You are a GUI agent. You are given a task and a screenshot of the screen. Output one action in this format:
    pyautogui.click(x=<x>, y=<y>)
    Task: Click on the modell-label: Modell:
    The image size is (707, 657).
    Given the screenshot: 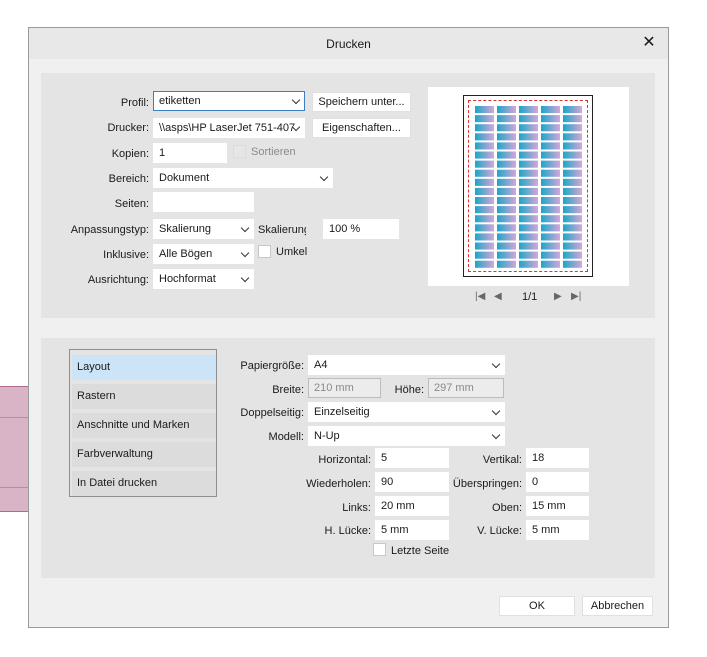 What is the action you would take?
    pyautogui.click(x=286, y=437)
    